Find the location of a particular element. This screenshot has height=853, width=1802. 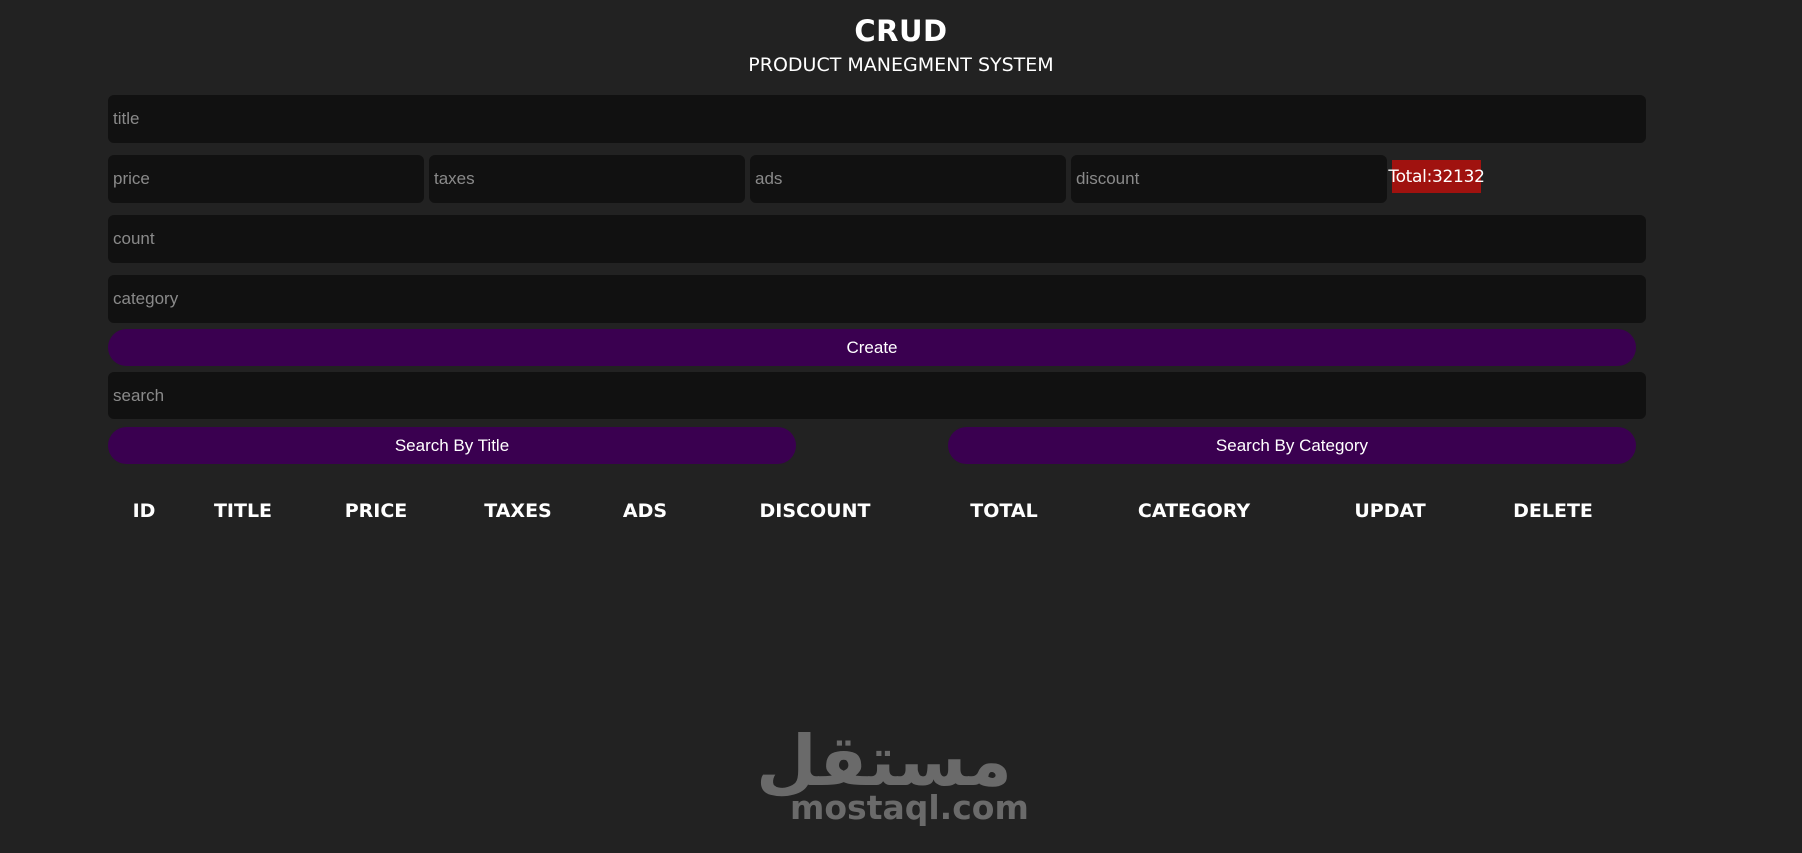

title-input is located at coordinates (877, 119).